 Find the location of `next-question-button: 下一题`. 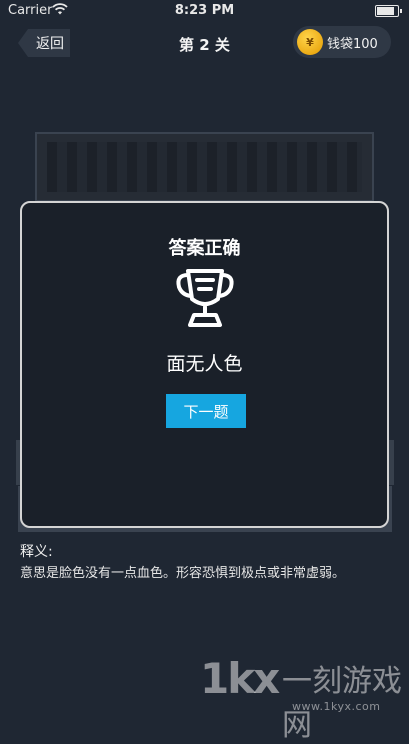

next-question-button: 下一题 is located at coordinates (206, 411).